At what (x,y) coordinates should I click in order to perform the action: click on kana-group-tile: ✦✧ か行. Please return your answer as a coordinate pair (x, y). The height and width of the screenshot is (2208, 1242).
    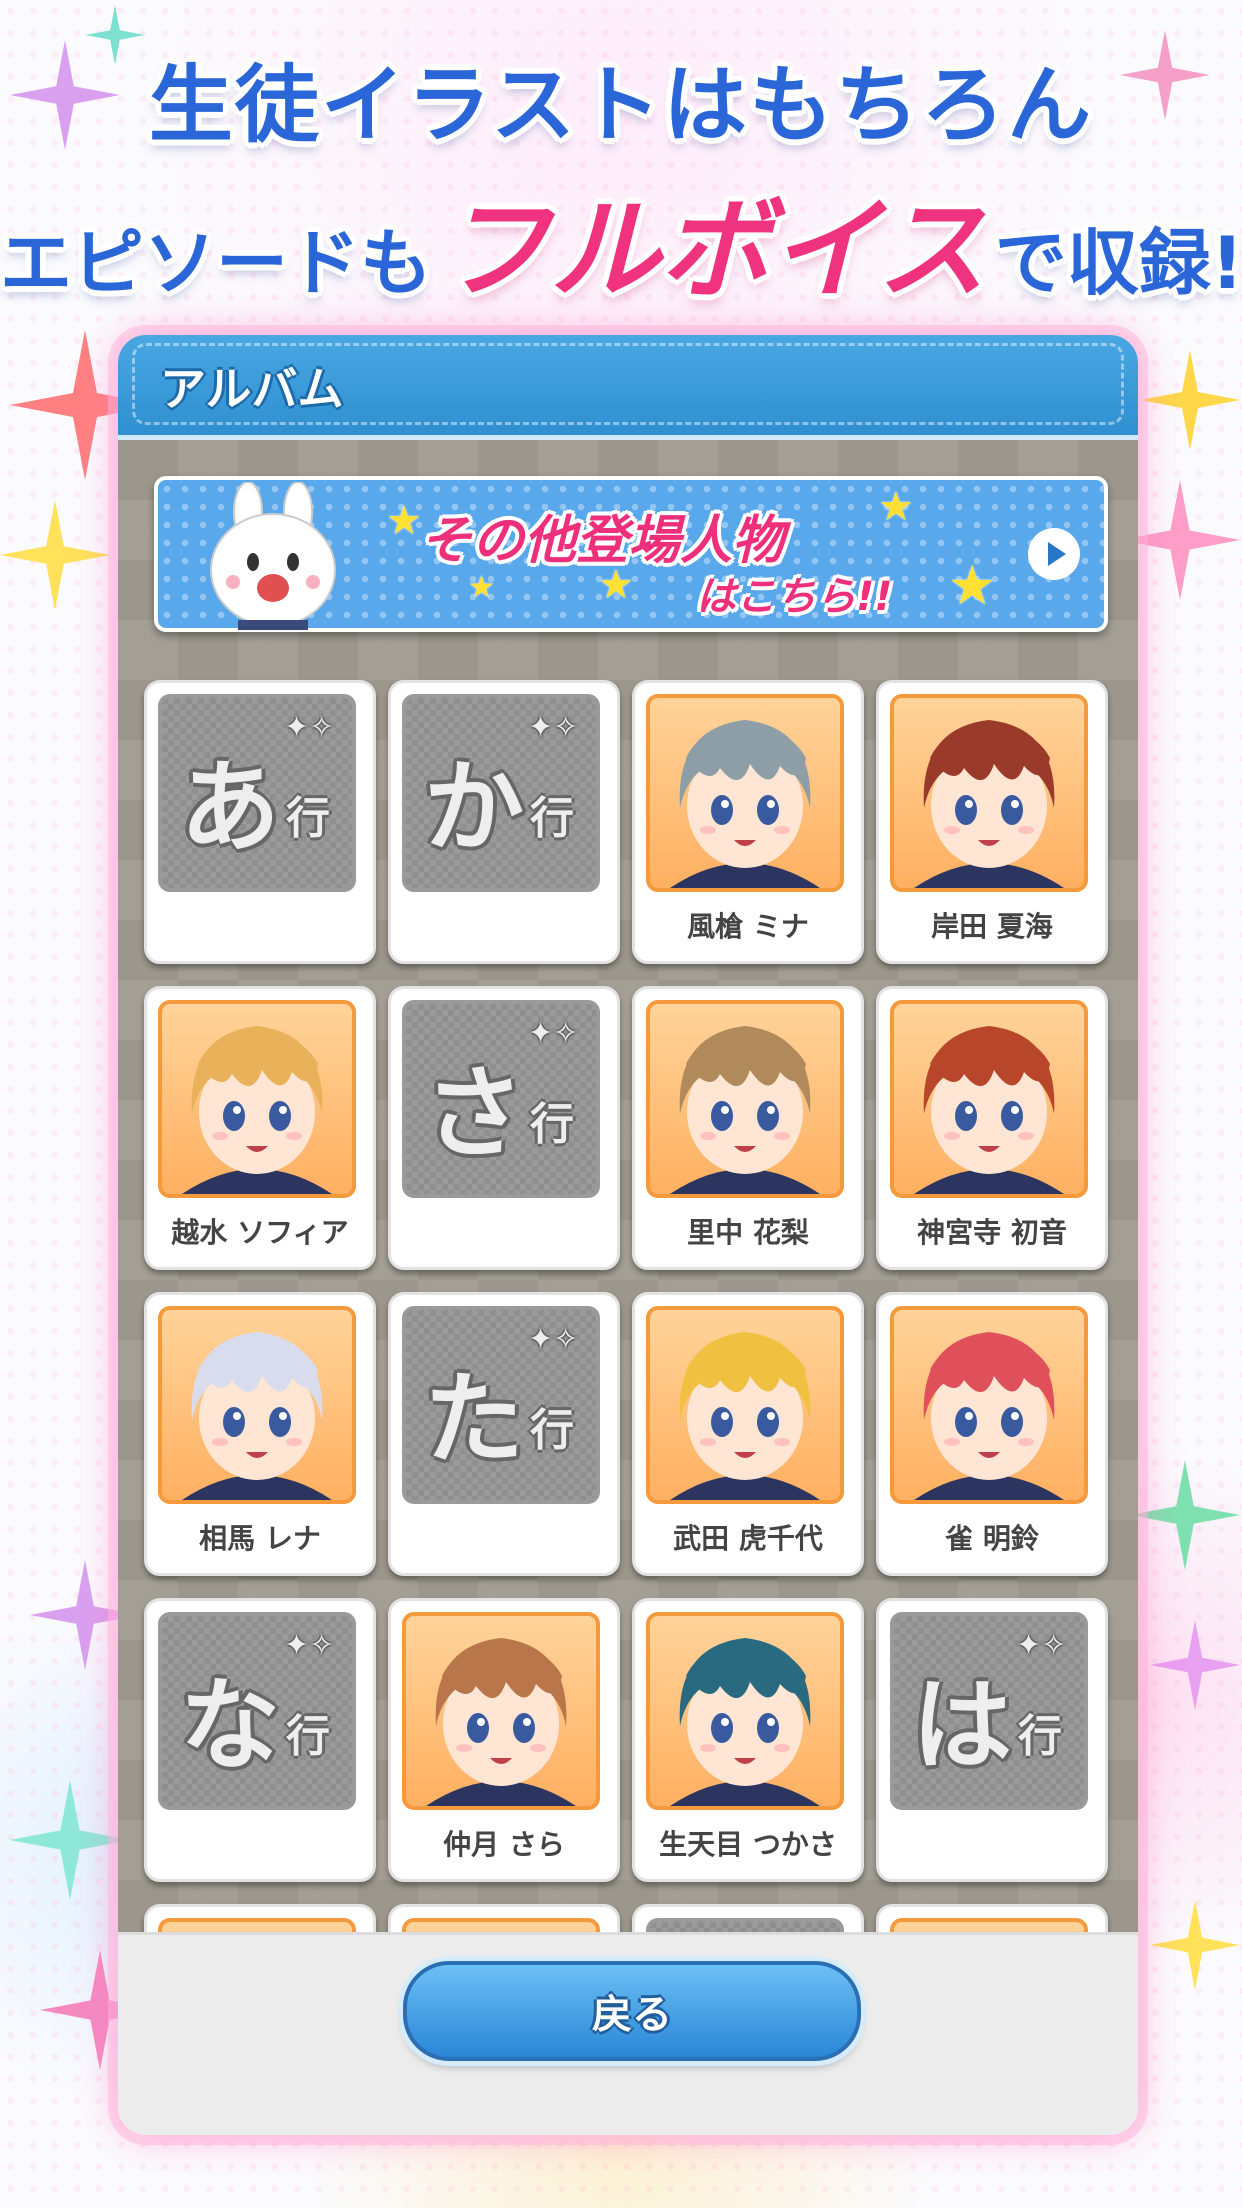
    Looking at the image, I should click on (504, 822).